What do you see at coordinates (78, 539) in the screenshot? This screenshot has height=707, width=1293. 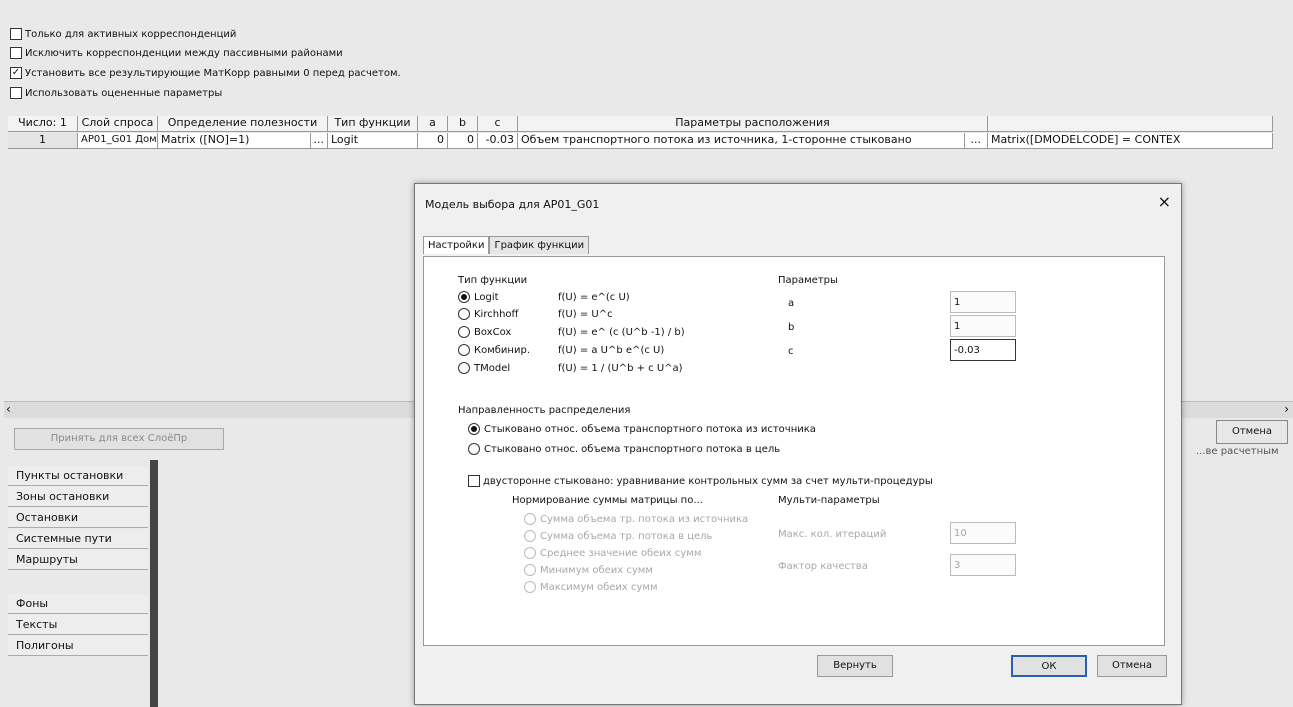 I see `sidebar-item-system-routes: Системные пути` at bounding box center [78, 539].